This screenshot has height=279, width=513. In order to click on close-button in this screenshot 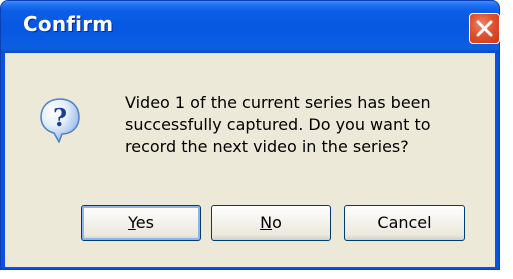, I will do `click(484, 28)`.